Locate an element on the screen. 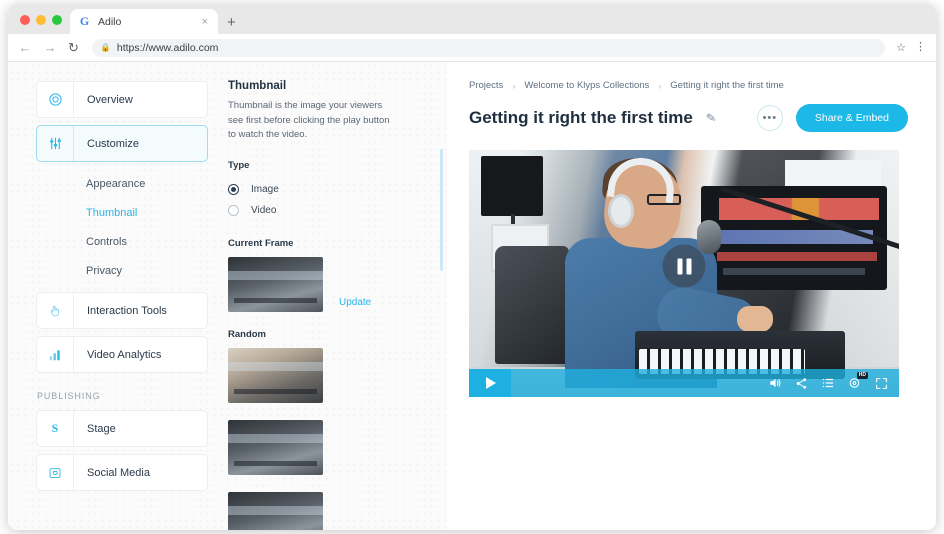 This screenshot has height=534, width=944. maximize-window-button is located at coordinates (57, 20).